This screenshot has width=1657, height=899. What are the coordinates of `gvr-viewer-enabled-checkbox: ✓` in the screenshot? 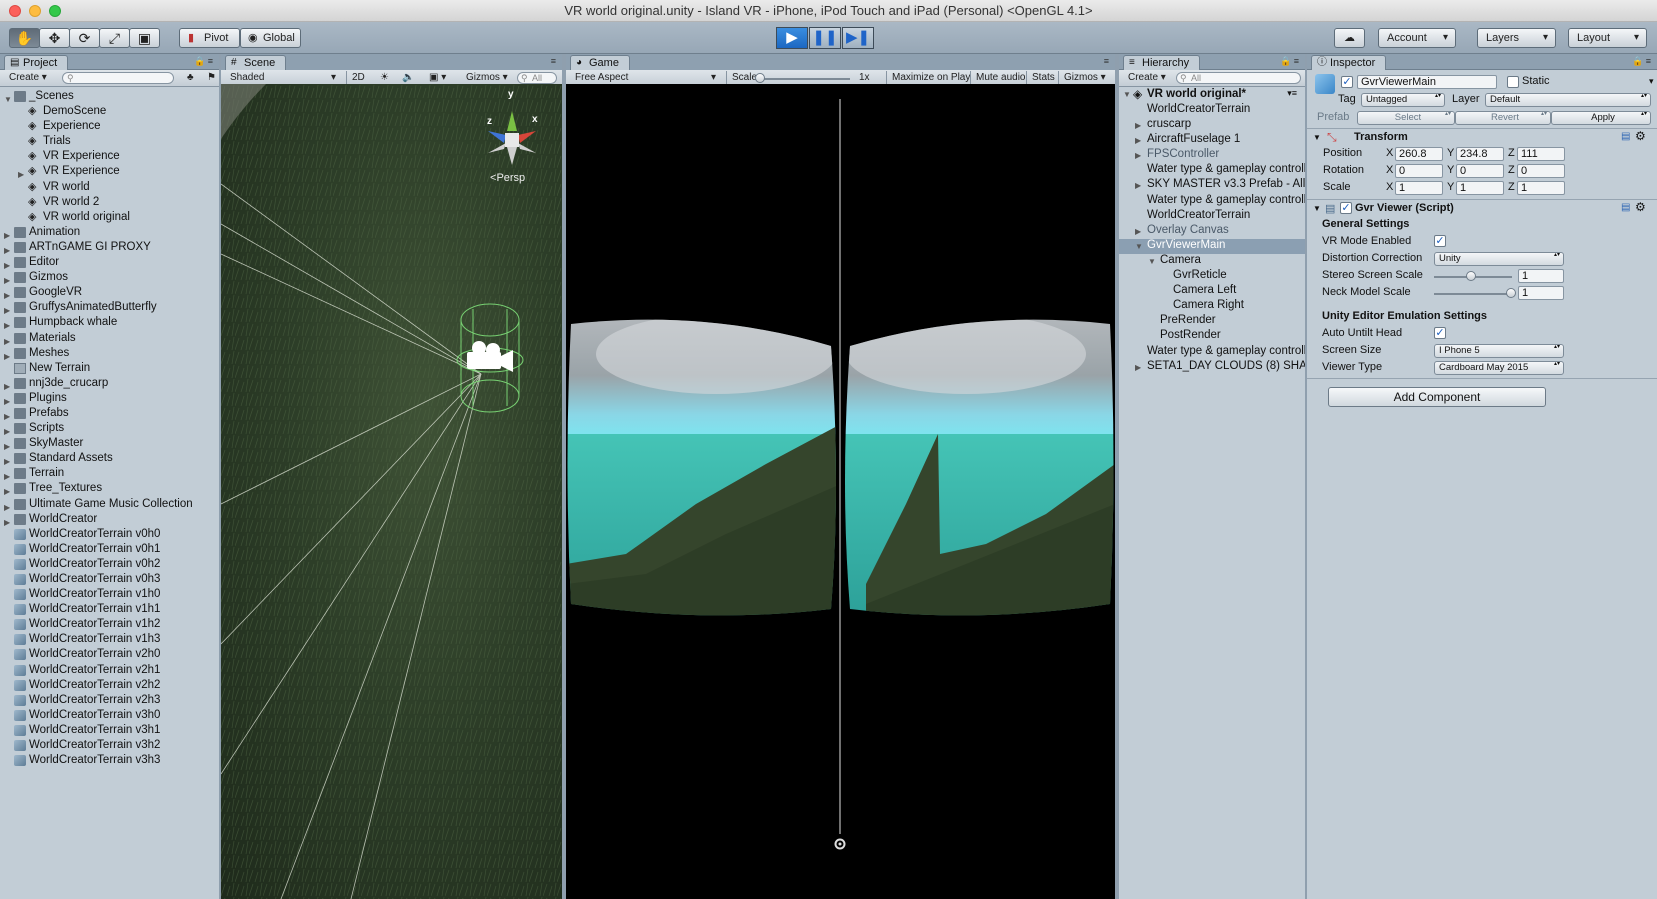 It's located at (1346, 208).